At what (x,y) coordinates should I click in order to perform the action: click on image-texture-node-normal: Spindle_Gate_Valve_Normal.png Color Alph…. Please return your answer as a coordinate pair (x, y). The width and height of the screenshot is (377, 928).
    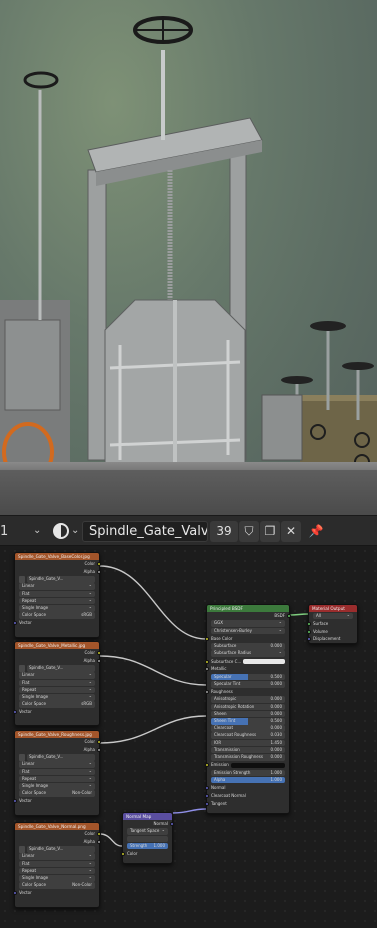
    Looking at the image, I should click on (57, 865).